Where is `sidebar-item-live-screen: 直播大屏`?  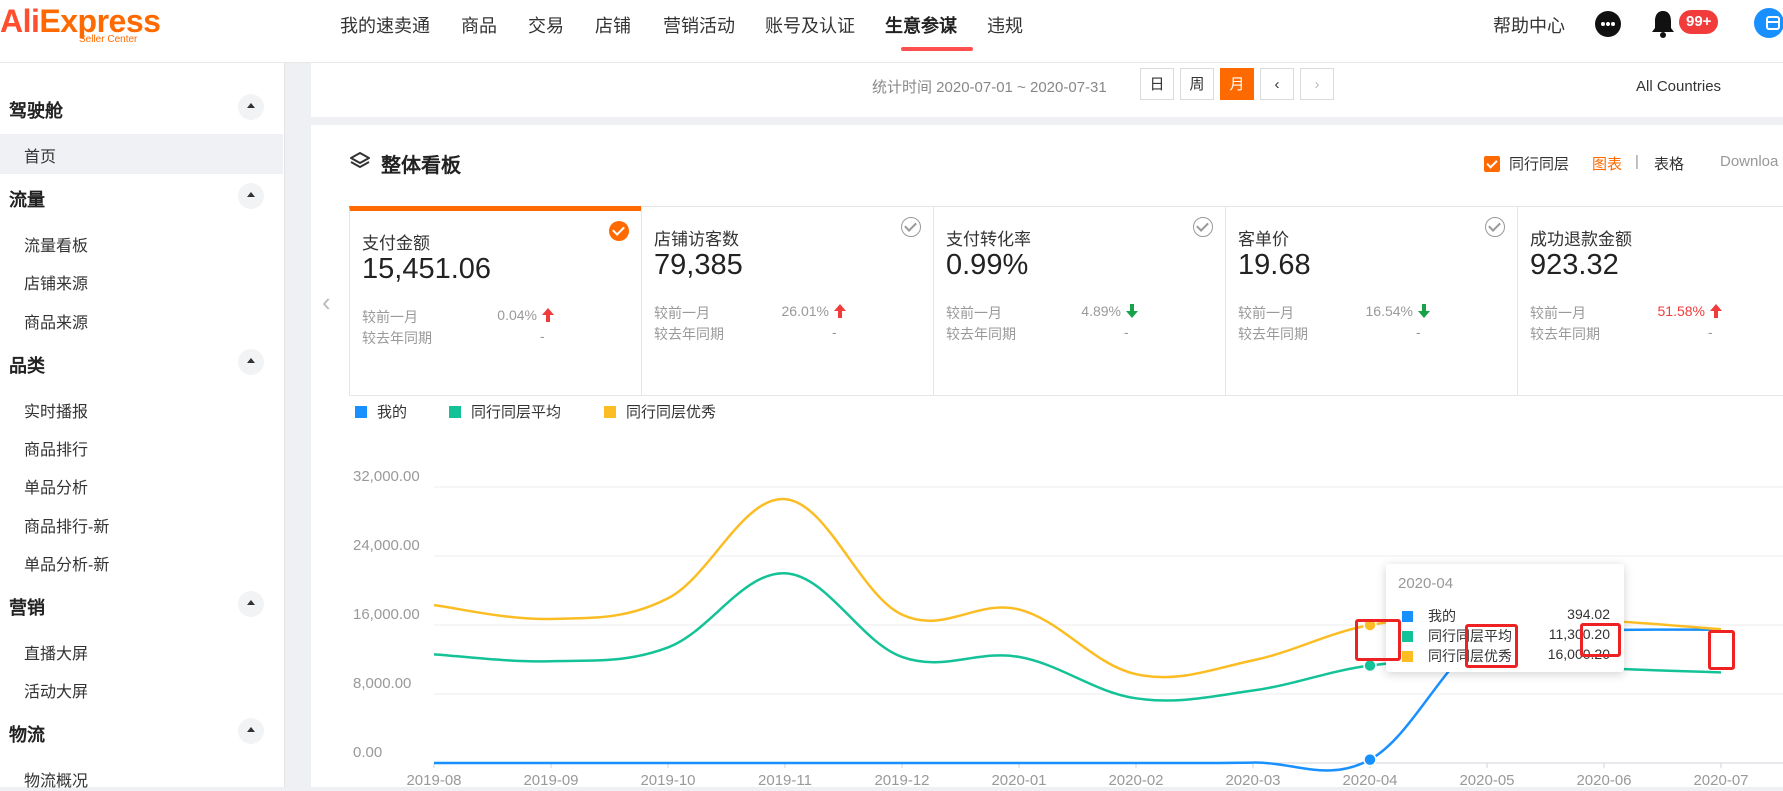
sidebar-item-live-screen: 直播大屏 is located at coordinates (56, 652).